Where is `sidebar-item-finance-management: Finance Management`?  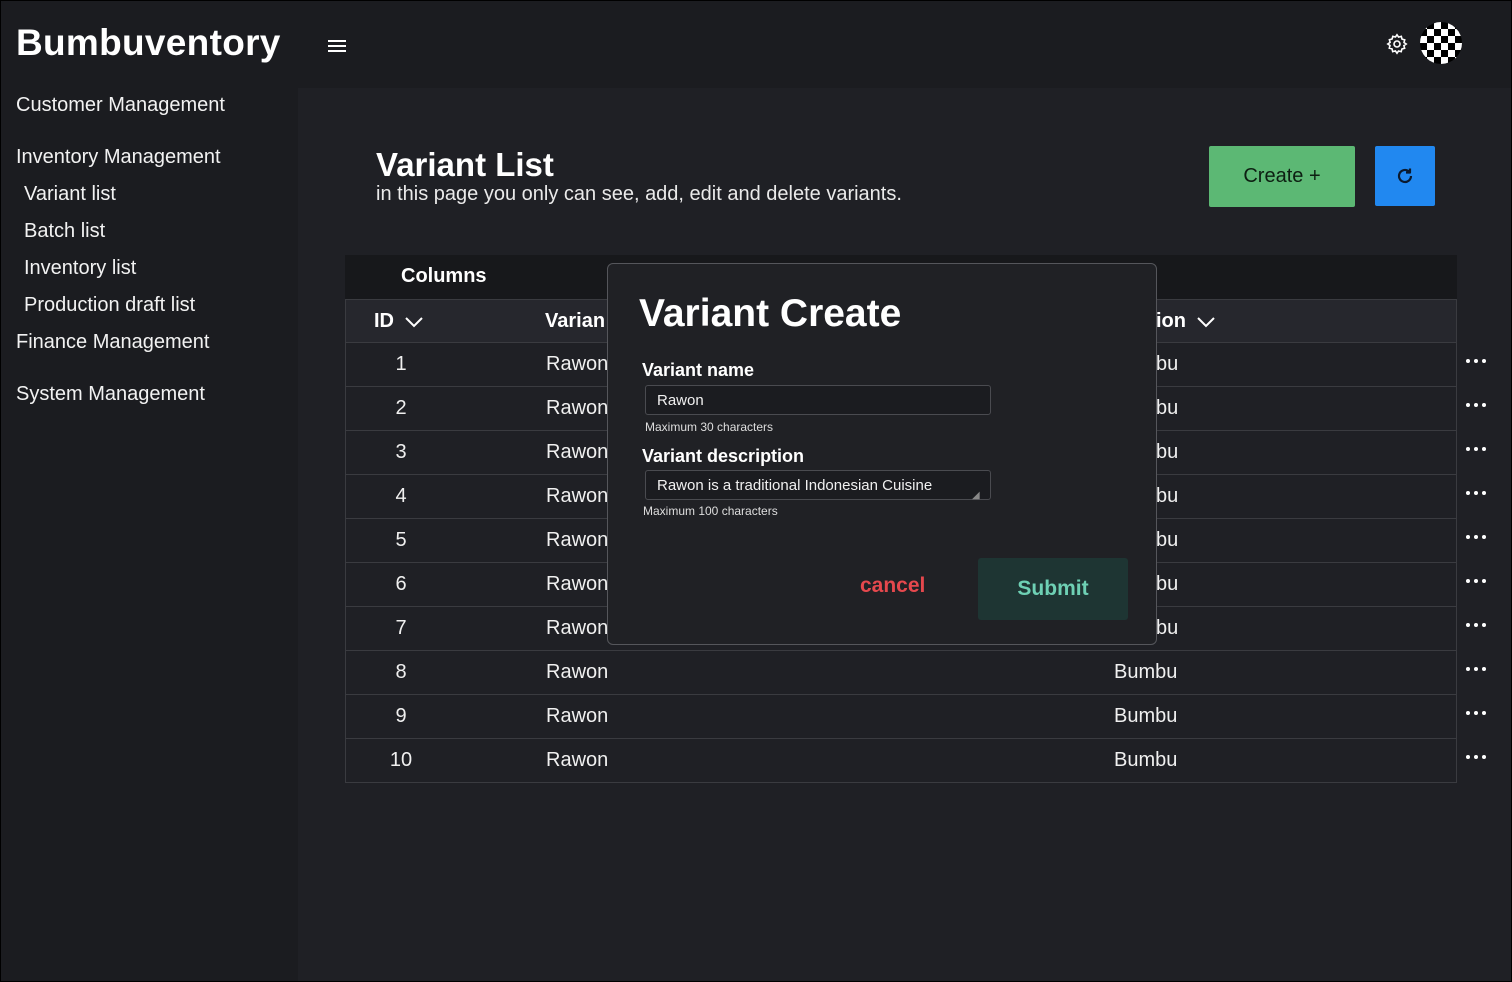
sidebar-item-finance-management: Finance Management is located at coordinates (112, 342).